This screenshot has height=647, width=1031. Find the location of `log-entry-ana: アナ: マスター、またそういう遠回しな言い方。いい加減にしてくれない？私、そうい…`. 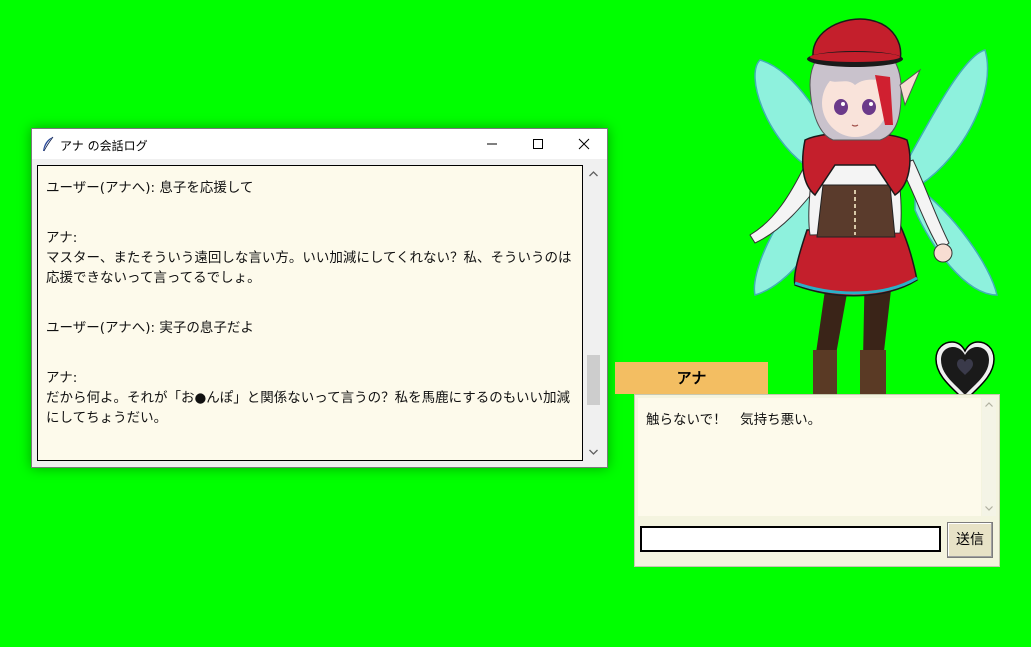

log-entry-ana: アナ: マスター、またそういう遠回しな言い方。いい加減にしてくれない？私、そうい… is located at coordinates (309, 258).